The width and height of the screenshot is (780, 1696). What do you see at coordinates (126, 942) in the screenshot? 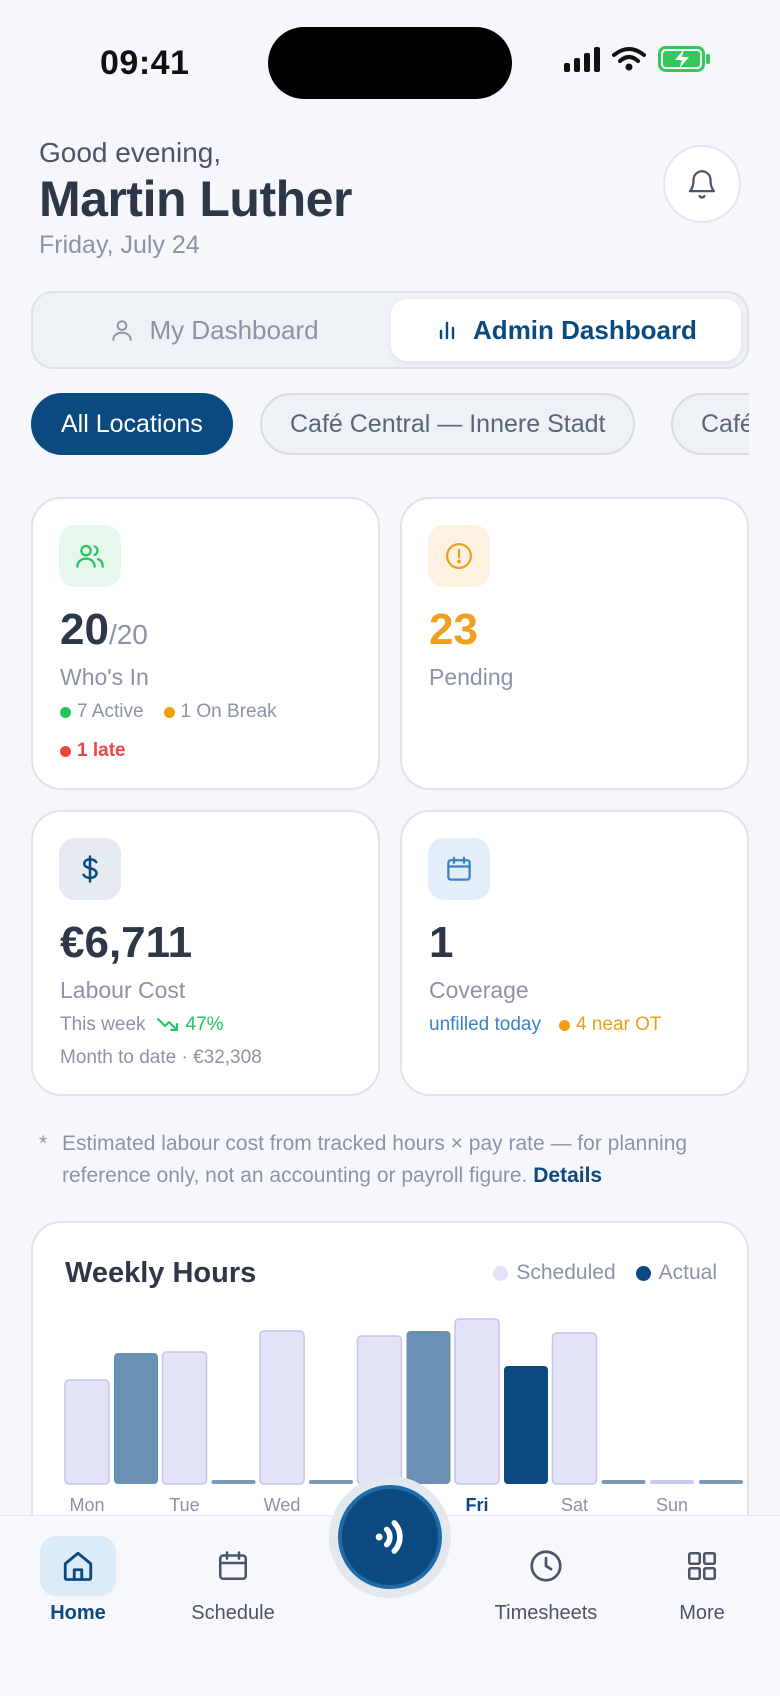
I see `labour-cost-value: €6,711` at bounding box center [126, 942].